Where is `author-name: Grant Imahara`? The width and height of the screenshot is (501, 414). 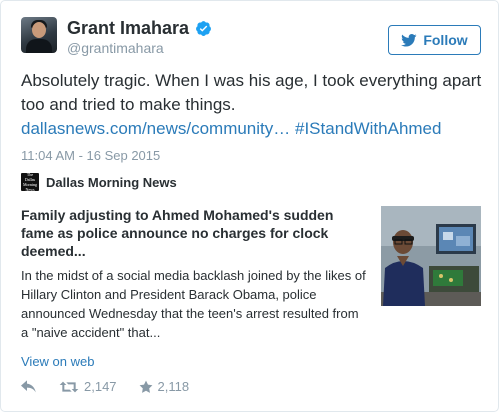
author-name: Grant Imahara is located at coordinates (128, 28).